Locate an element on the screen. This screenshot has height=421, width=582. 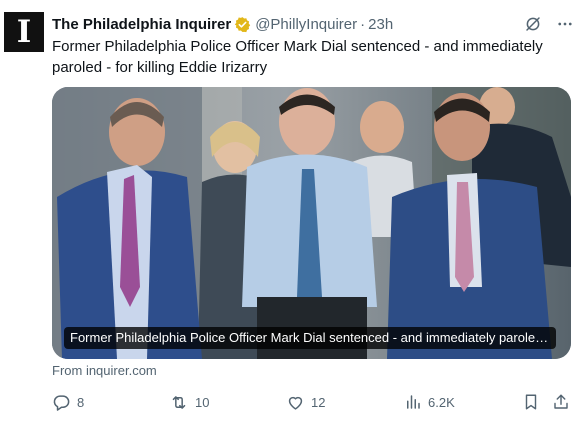
timestamp: 23h is located at coordinates (380, 24).